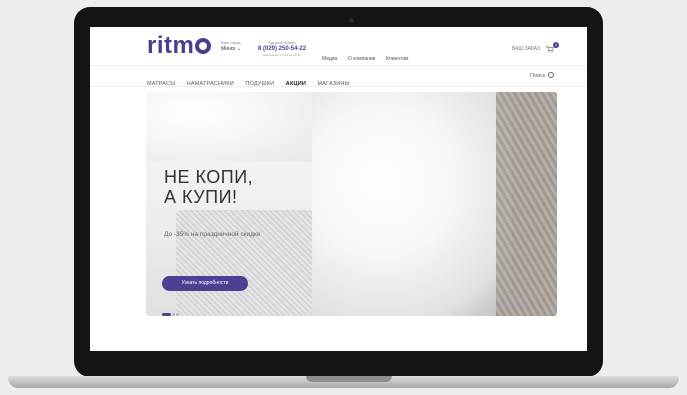  Describe the element at coordinates (171, 309) in the screenshot. I see `slider-dots` at that location.